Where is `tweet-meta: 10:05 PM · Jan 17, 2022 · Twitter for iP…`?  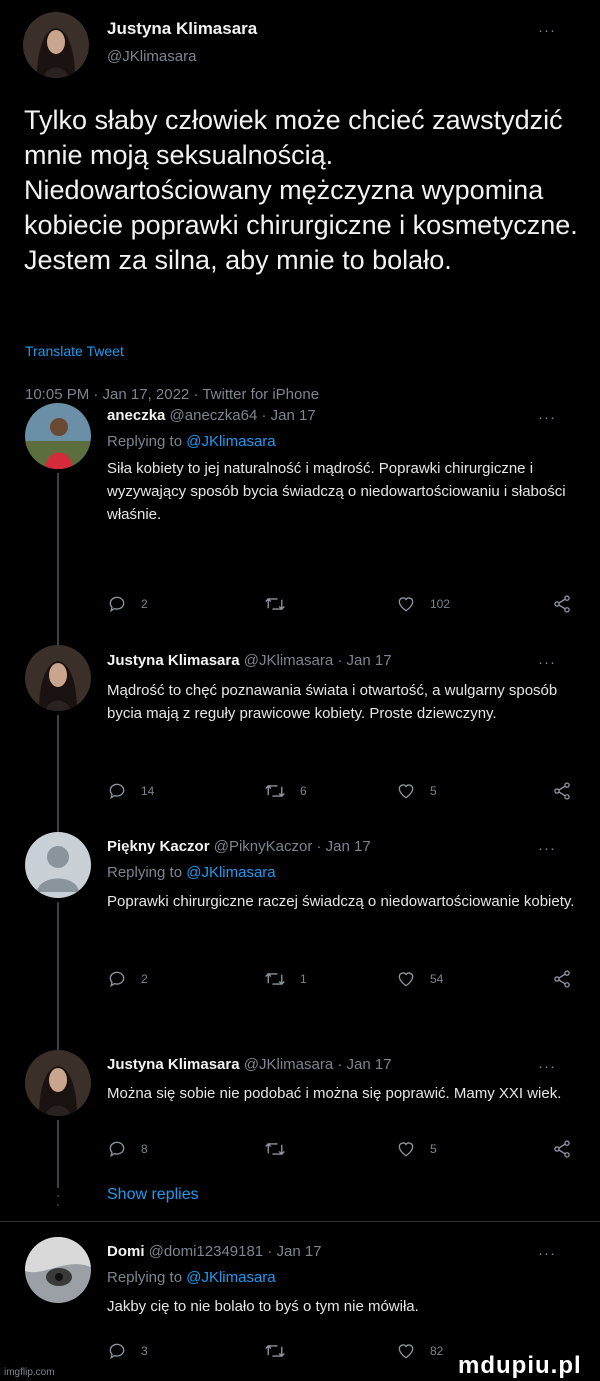 tweet-meta: 10:05 PM · Jan 17, 2022 · Twitter for iP… is located at coordinates (172, 394).